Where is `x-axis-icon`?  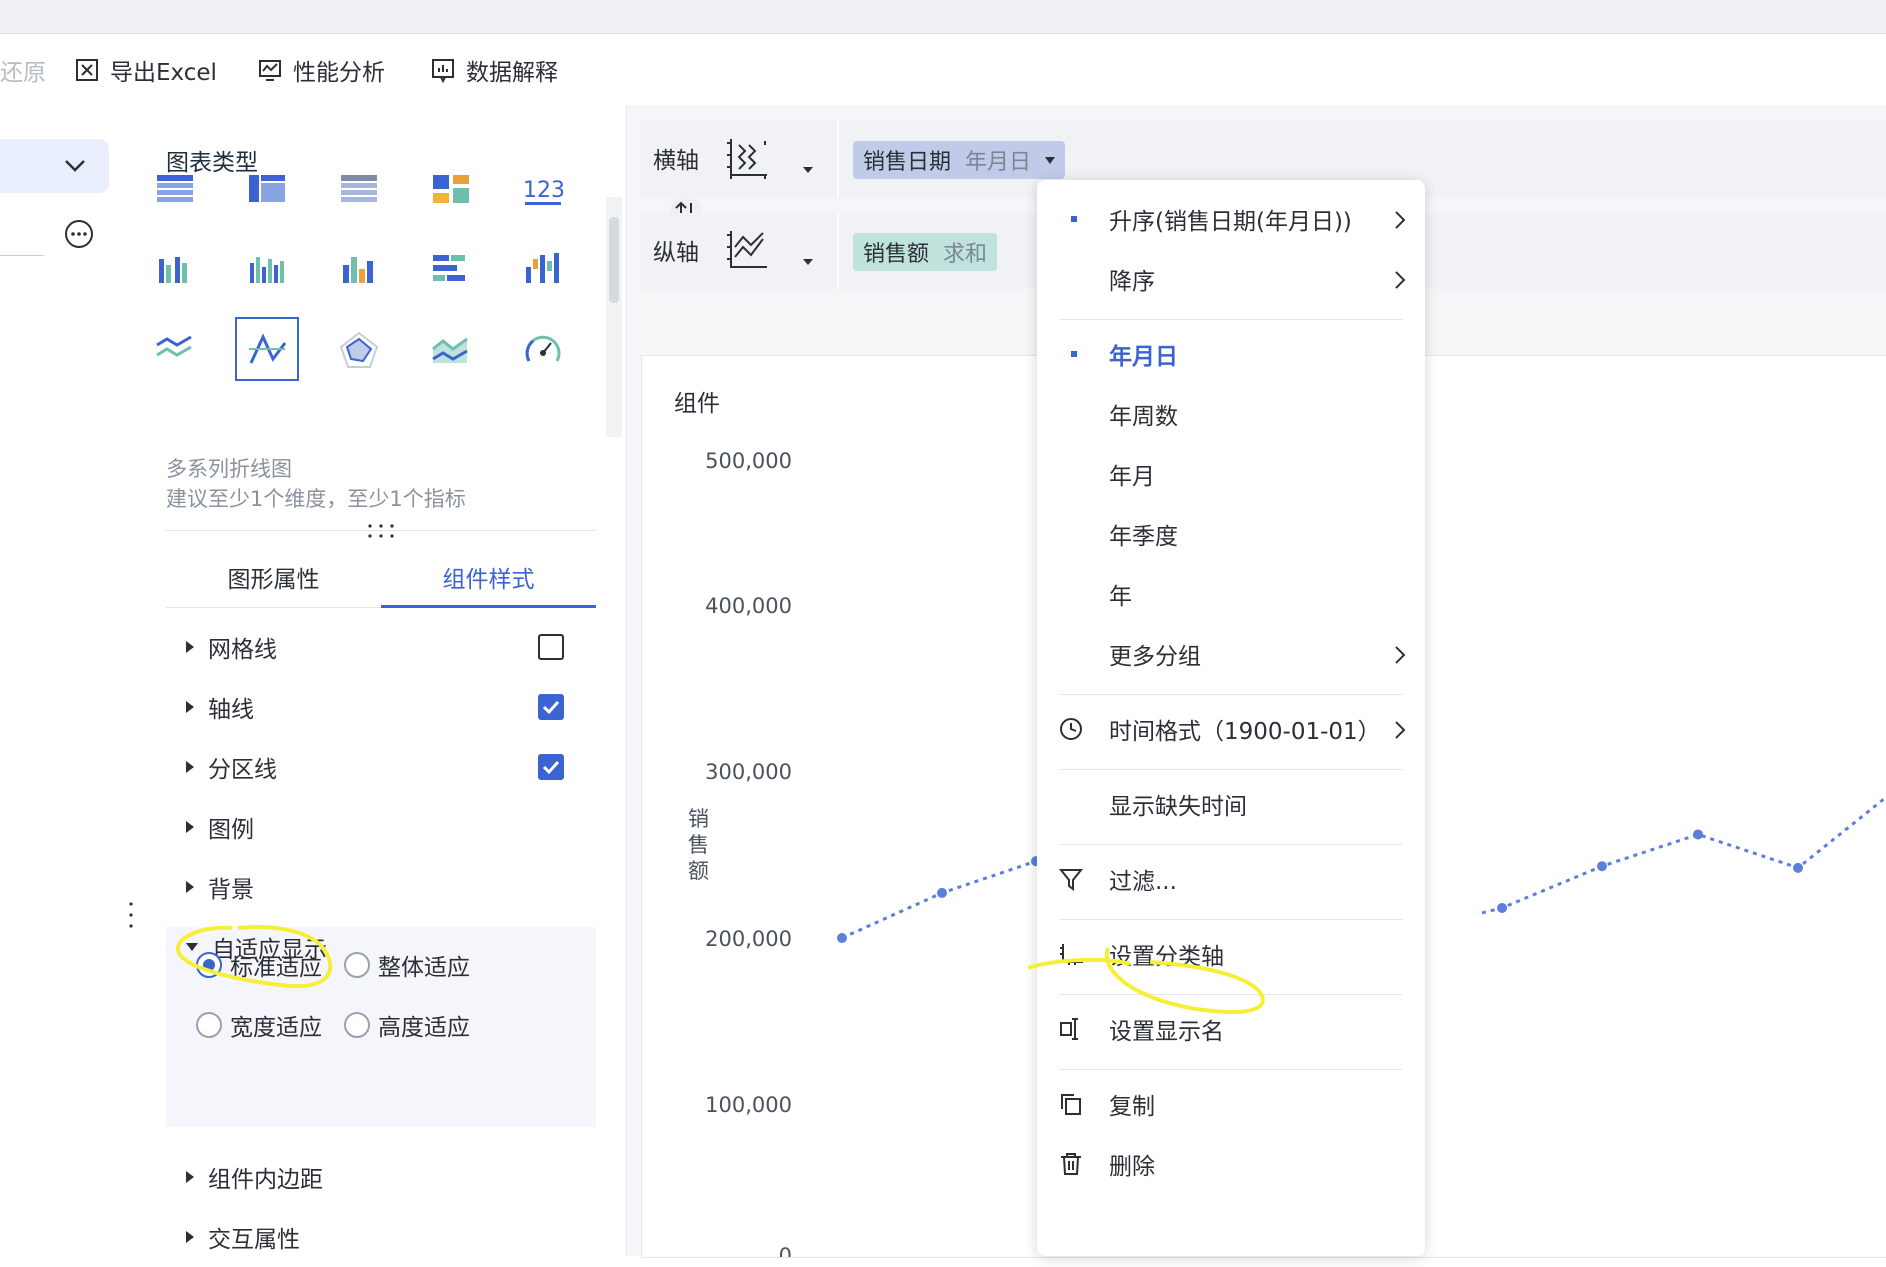 x-axis-icon is located at coordinates (748, 158).